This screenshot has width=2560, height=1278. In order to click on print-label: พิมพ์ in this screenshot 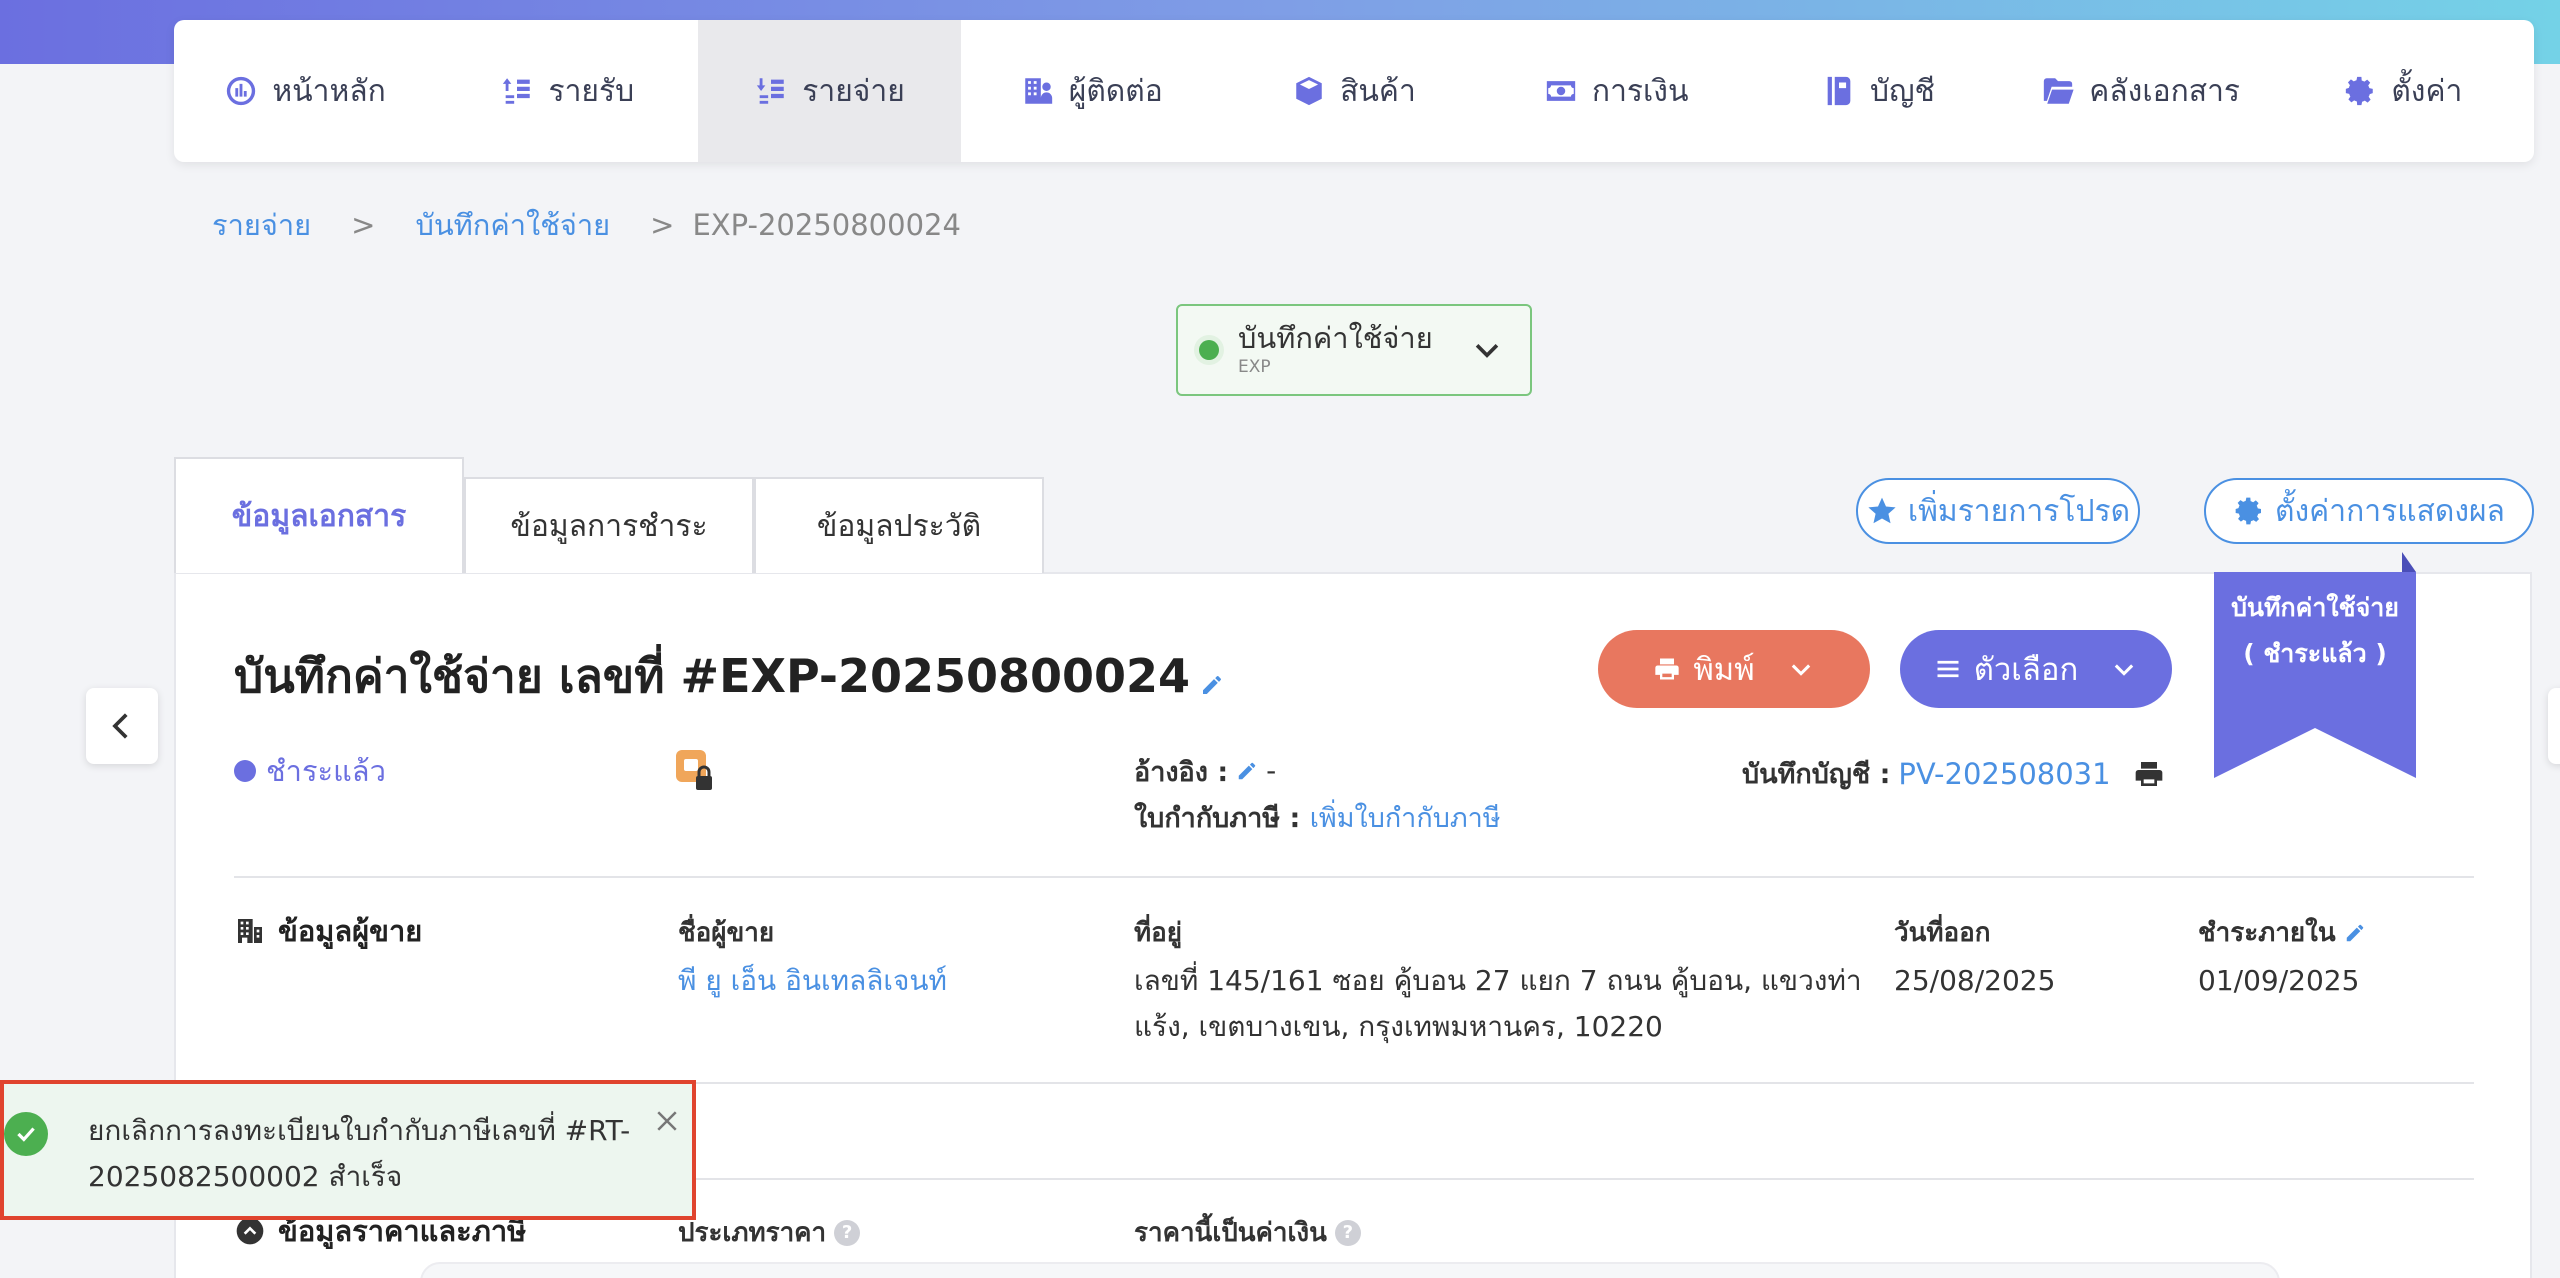, I will do `click(1724, 670)`.